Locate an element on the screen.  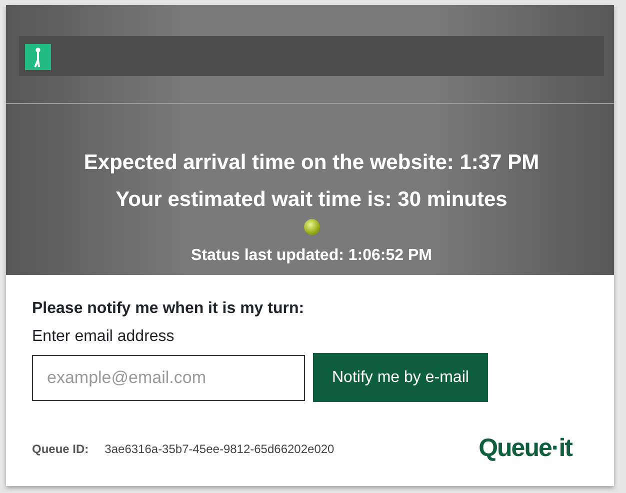
wait-time-text: Your estimated wait time is: 30 minutes is located at coordinates (312, 199).